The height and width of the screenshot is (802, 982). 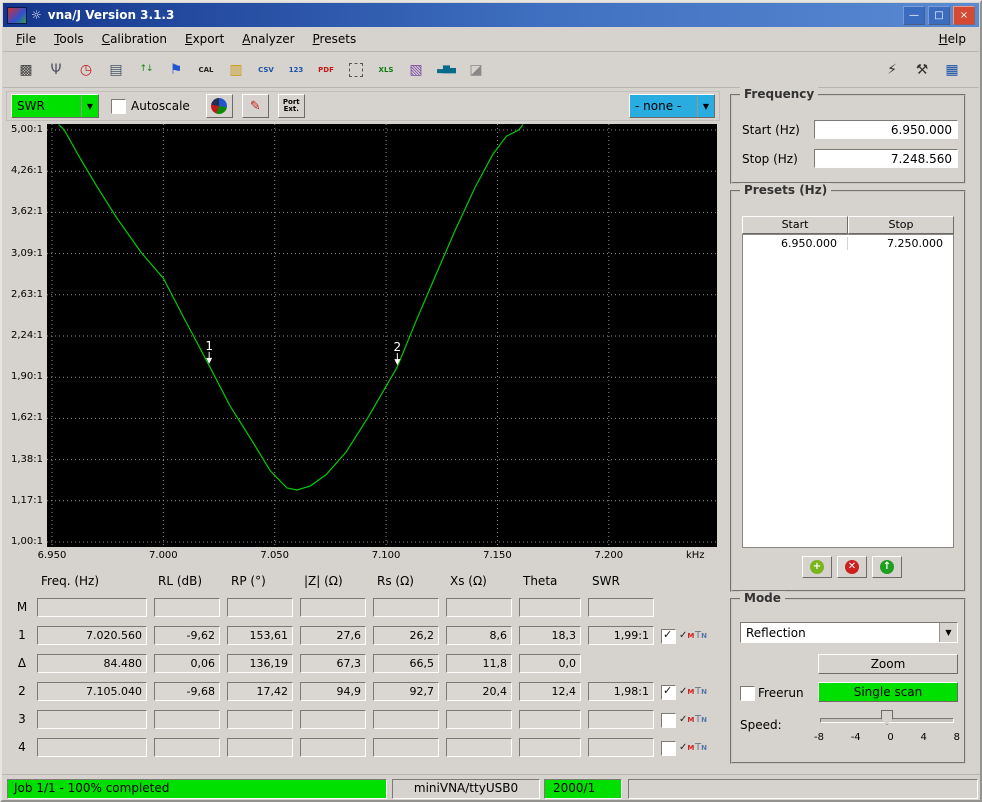 I want to click on port-ext-label-2: Ext., so click(x=291, y=109).